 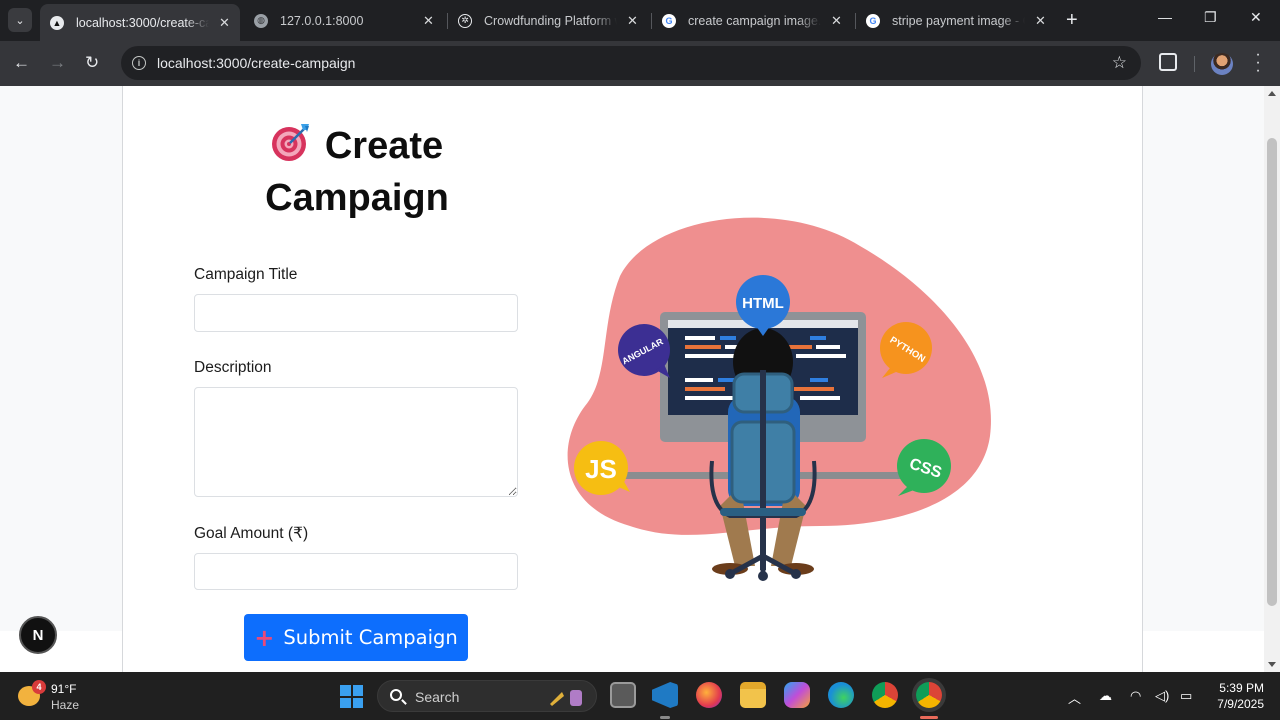 I want to click on bookmark-star-icon: ☆, so click(x=1119, y=63).